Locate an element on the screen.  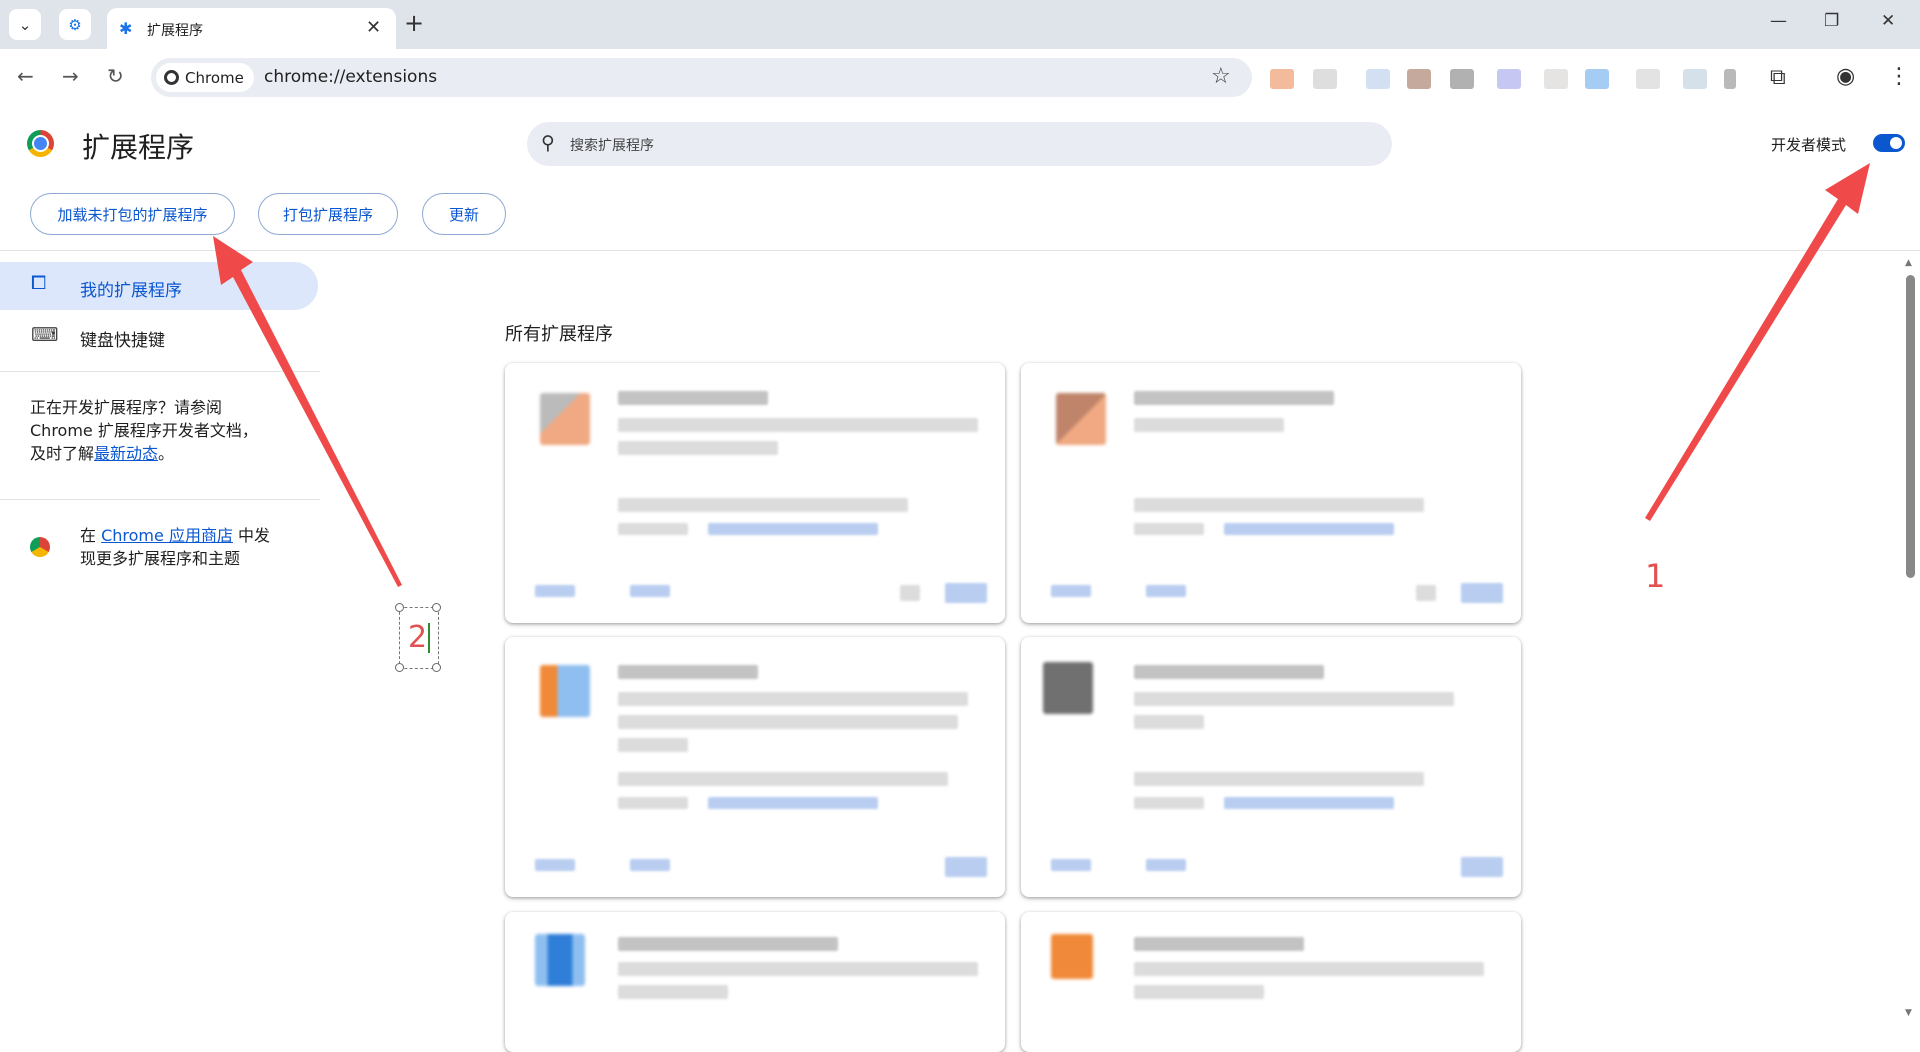
text-caret is located at coordinates (429, 638).